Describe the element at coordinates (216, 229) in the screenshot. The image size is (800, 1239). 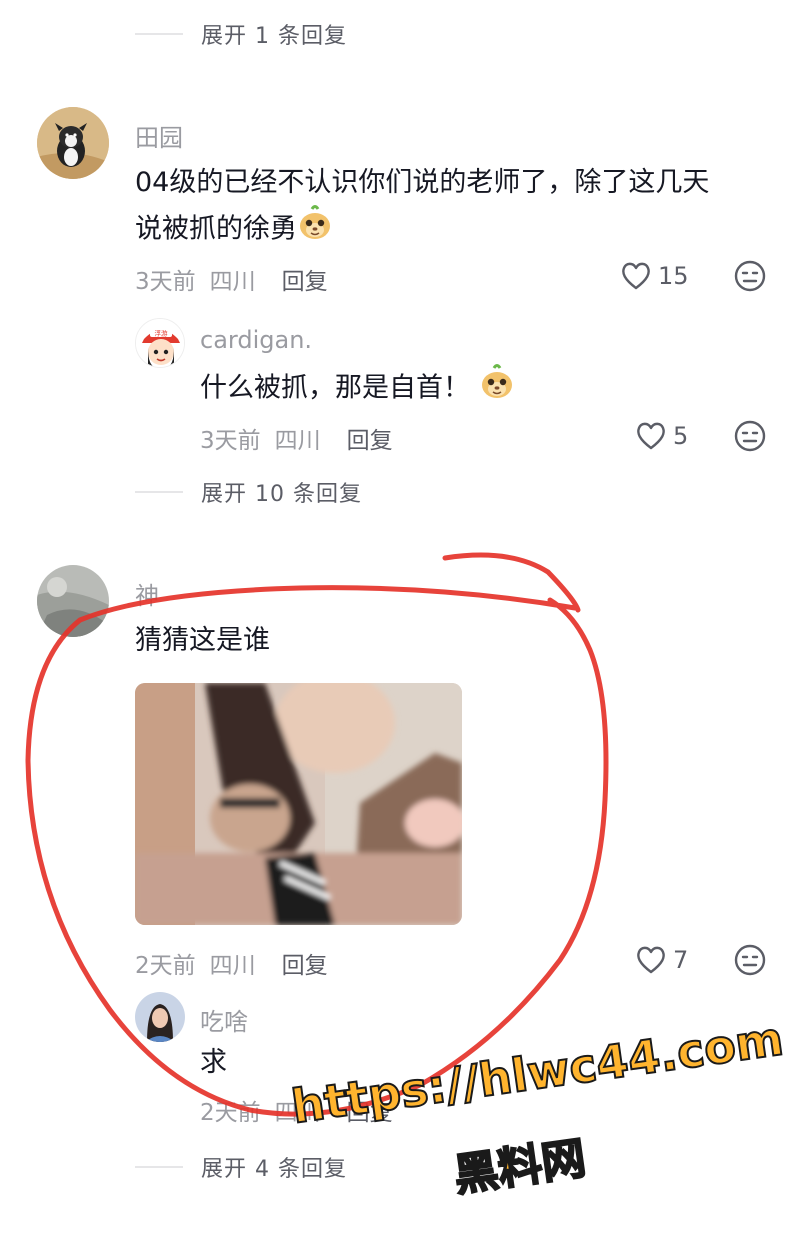
I see `comment-text-span: 说被抓的徐勇` at that location.